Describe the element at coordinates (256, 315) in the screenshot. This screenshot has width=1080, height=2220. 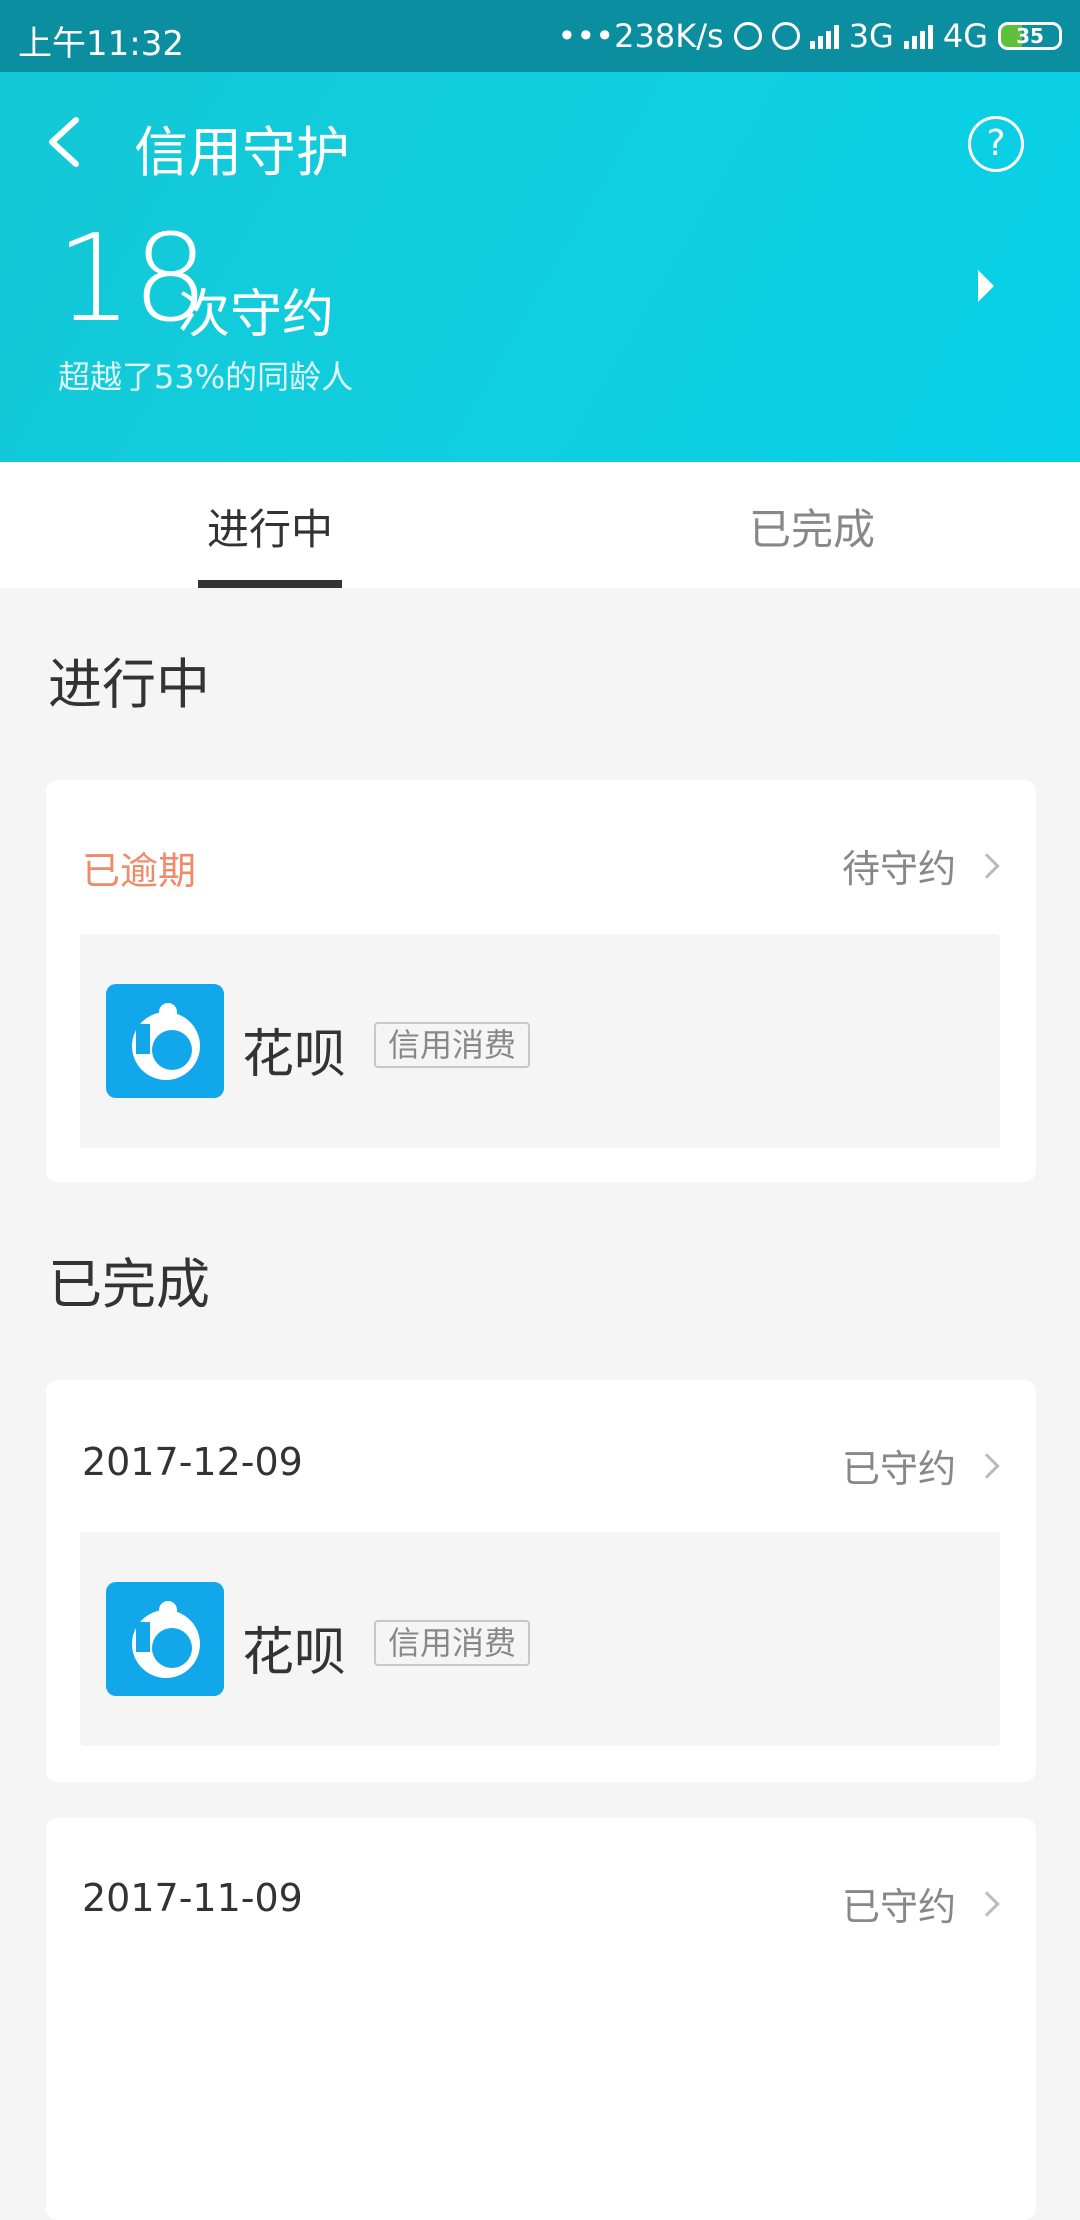
I see `stats-unit: 次守约` at that location.